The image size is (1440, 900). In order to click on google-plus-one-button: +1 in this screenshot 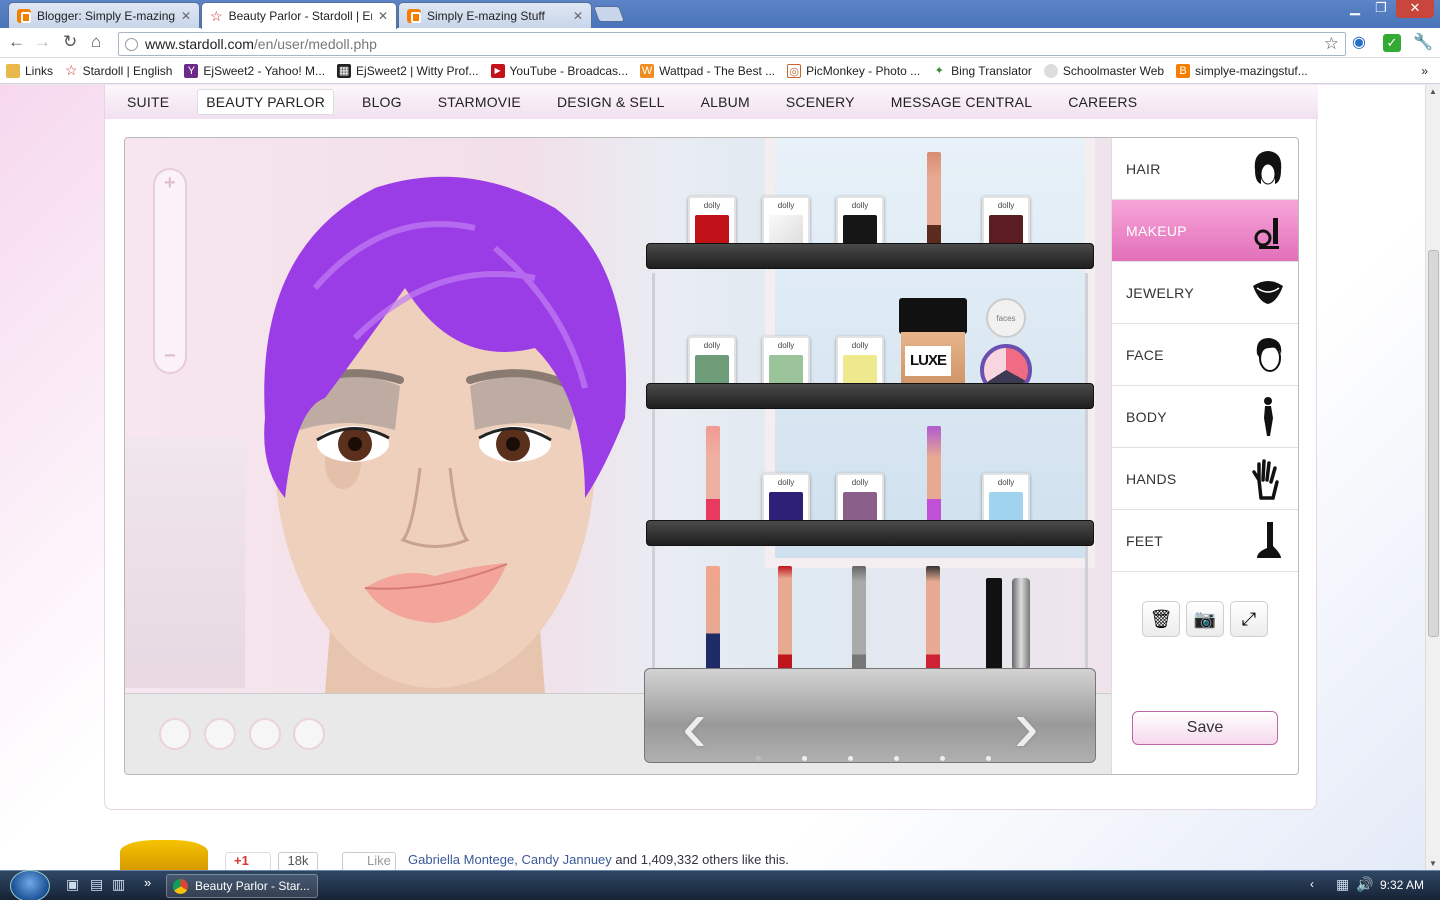, I will do `click(248, 861)`.